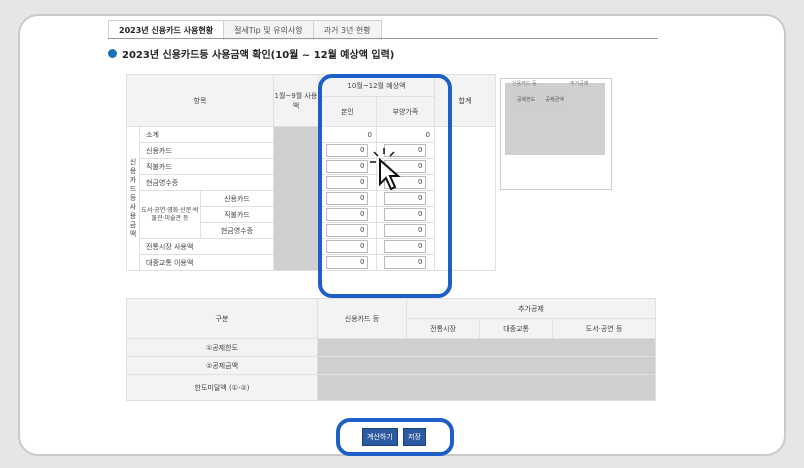 Image resolution: width=804 pixels, height=468 pixels. What do you see at coordinates (222, 387) in the screenshot?
I see `row-shortfall: 한도미달액 (①-②)` at bounding box center [222, 387].